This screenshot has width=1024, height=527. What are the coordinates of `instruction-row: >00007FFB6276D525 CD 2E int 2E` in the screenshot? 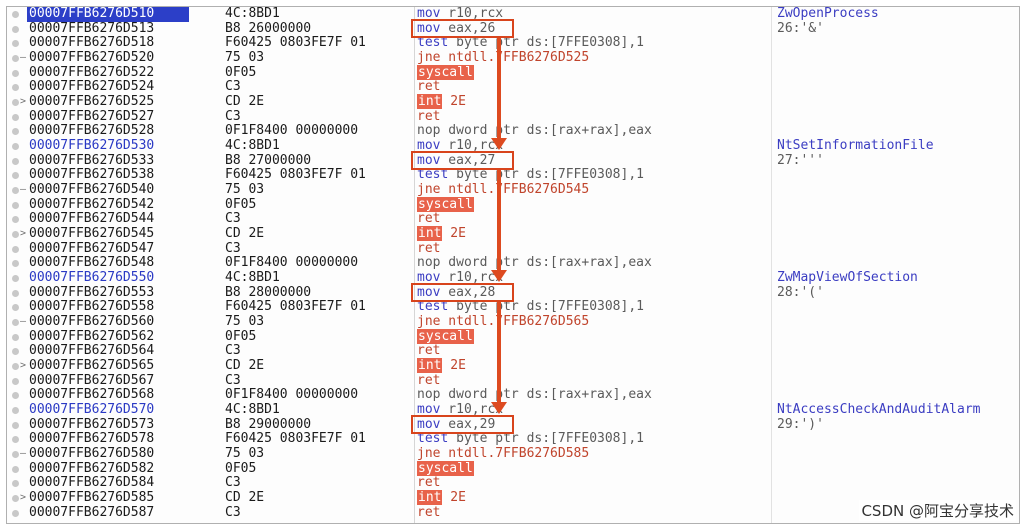 It's located at (513, 102).